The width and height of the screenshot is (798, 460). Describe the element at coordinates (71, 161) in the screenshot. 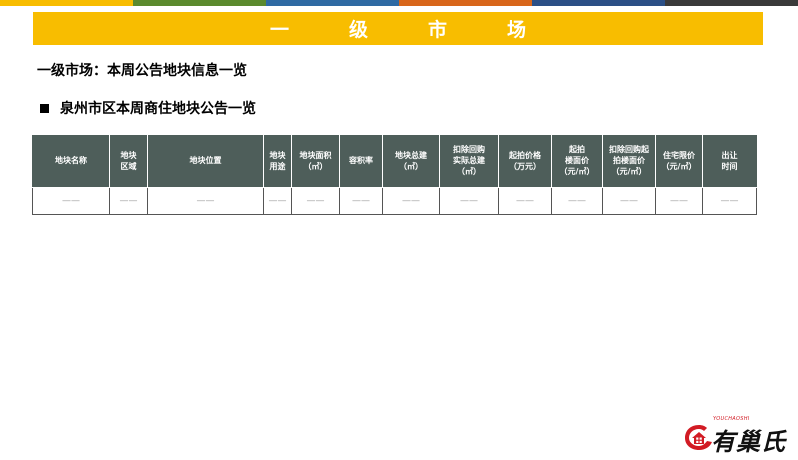

I see `column-header: 地块名称` at that location.